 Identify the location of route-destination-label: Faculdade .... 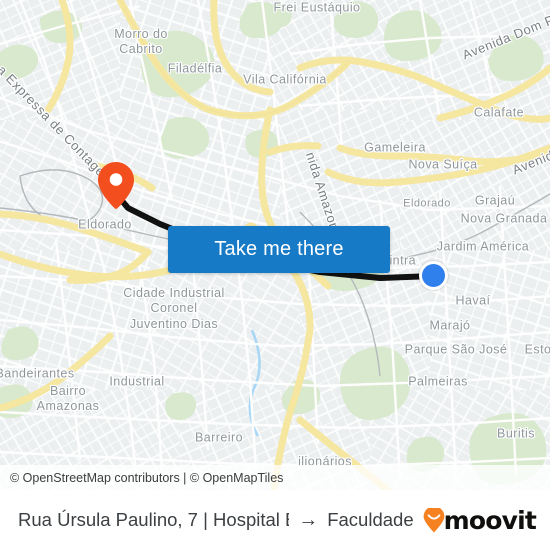
(371, 519).